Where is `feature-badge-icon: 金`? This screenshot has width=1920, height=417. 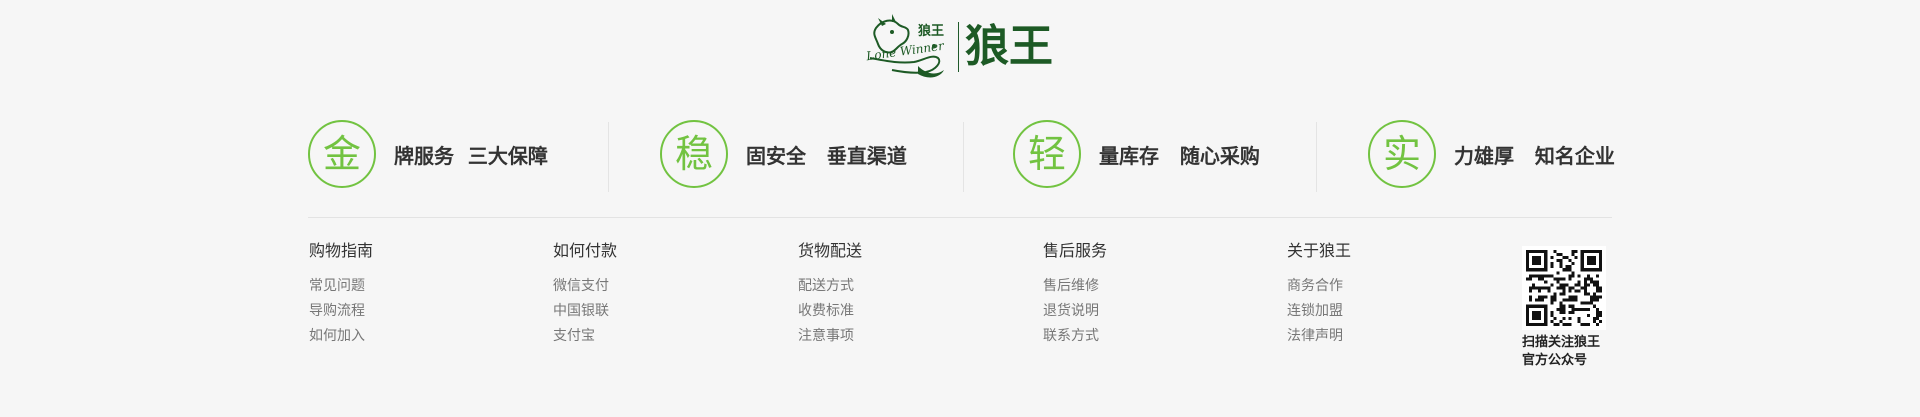 feature-badge-icon: 金 is located at coordinates (342, 154).